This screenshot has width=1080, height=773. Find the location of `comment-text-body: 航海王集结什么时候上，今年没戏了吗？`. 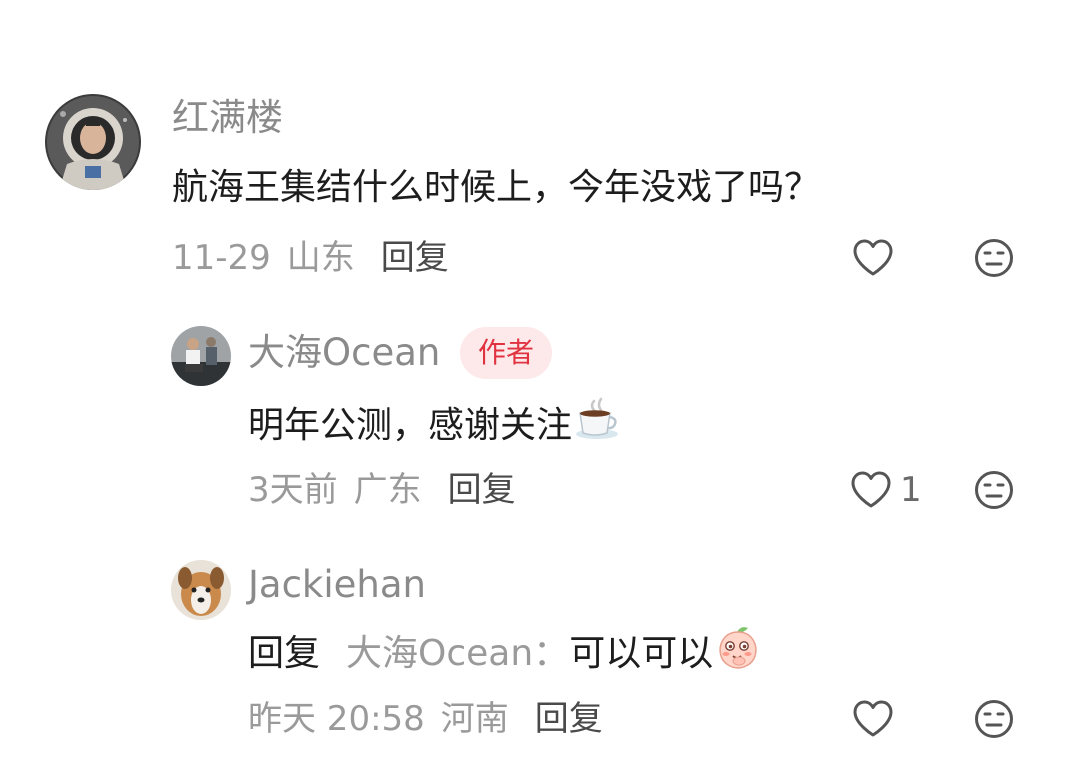

comment-text-body: 航海王集结什么时候上，今年没戏了吗？ is located at coordinates (496, 187).